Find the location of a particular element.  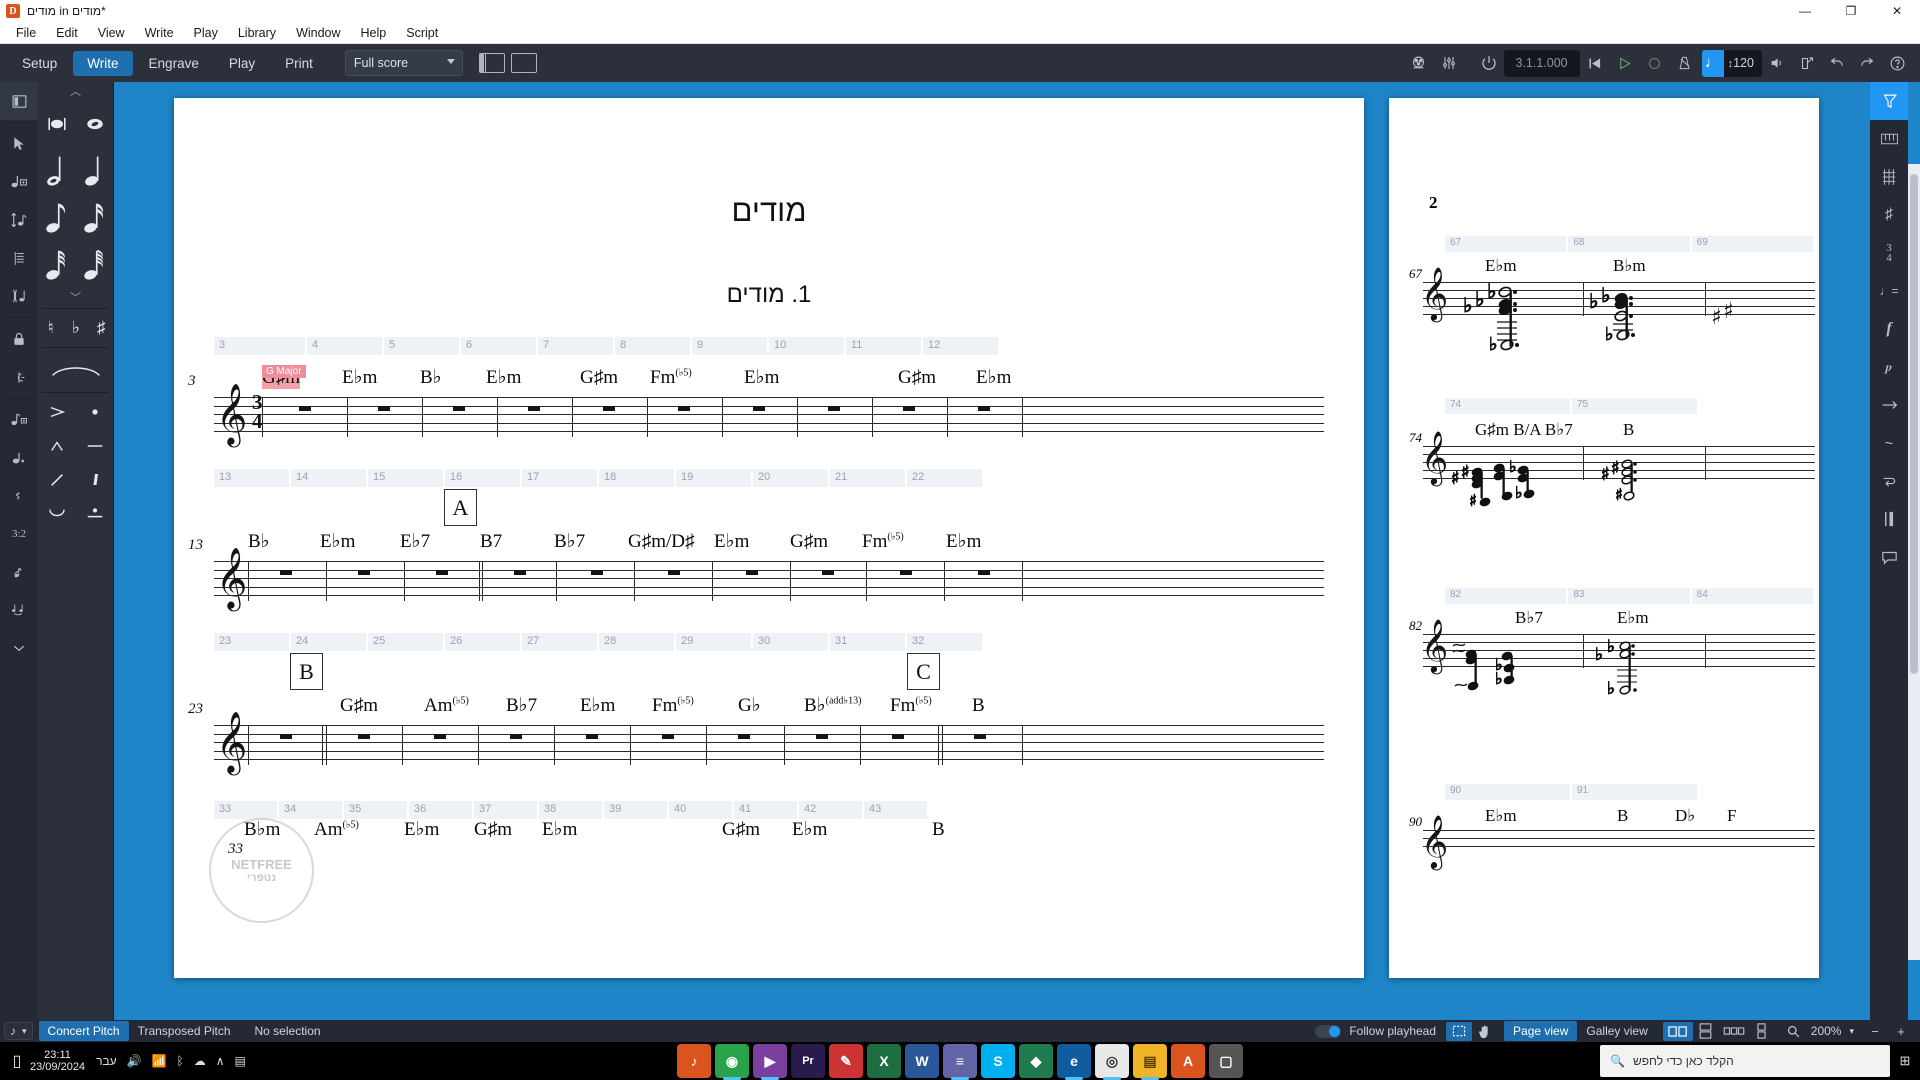

chord-symbol: B♭7 is located at coordinates (1529, 618).